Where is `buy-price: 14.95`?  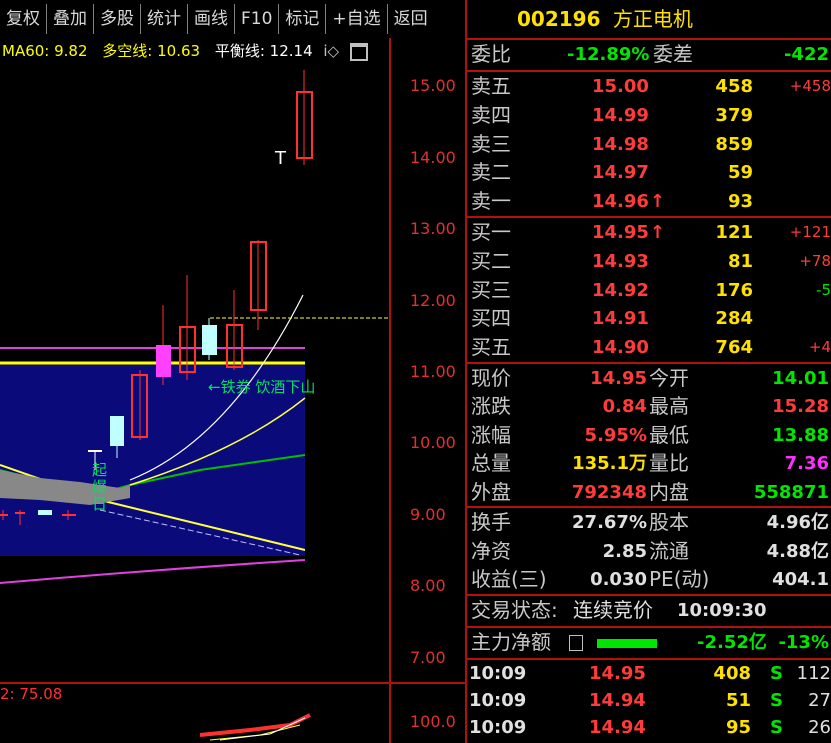
buy-price: 14.95 is located at coordinates (620, 232).